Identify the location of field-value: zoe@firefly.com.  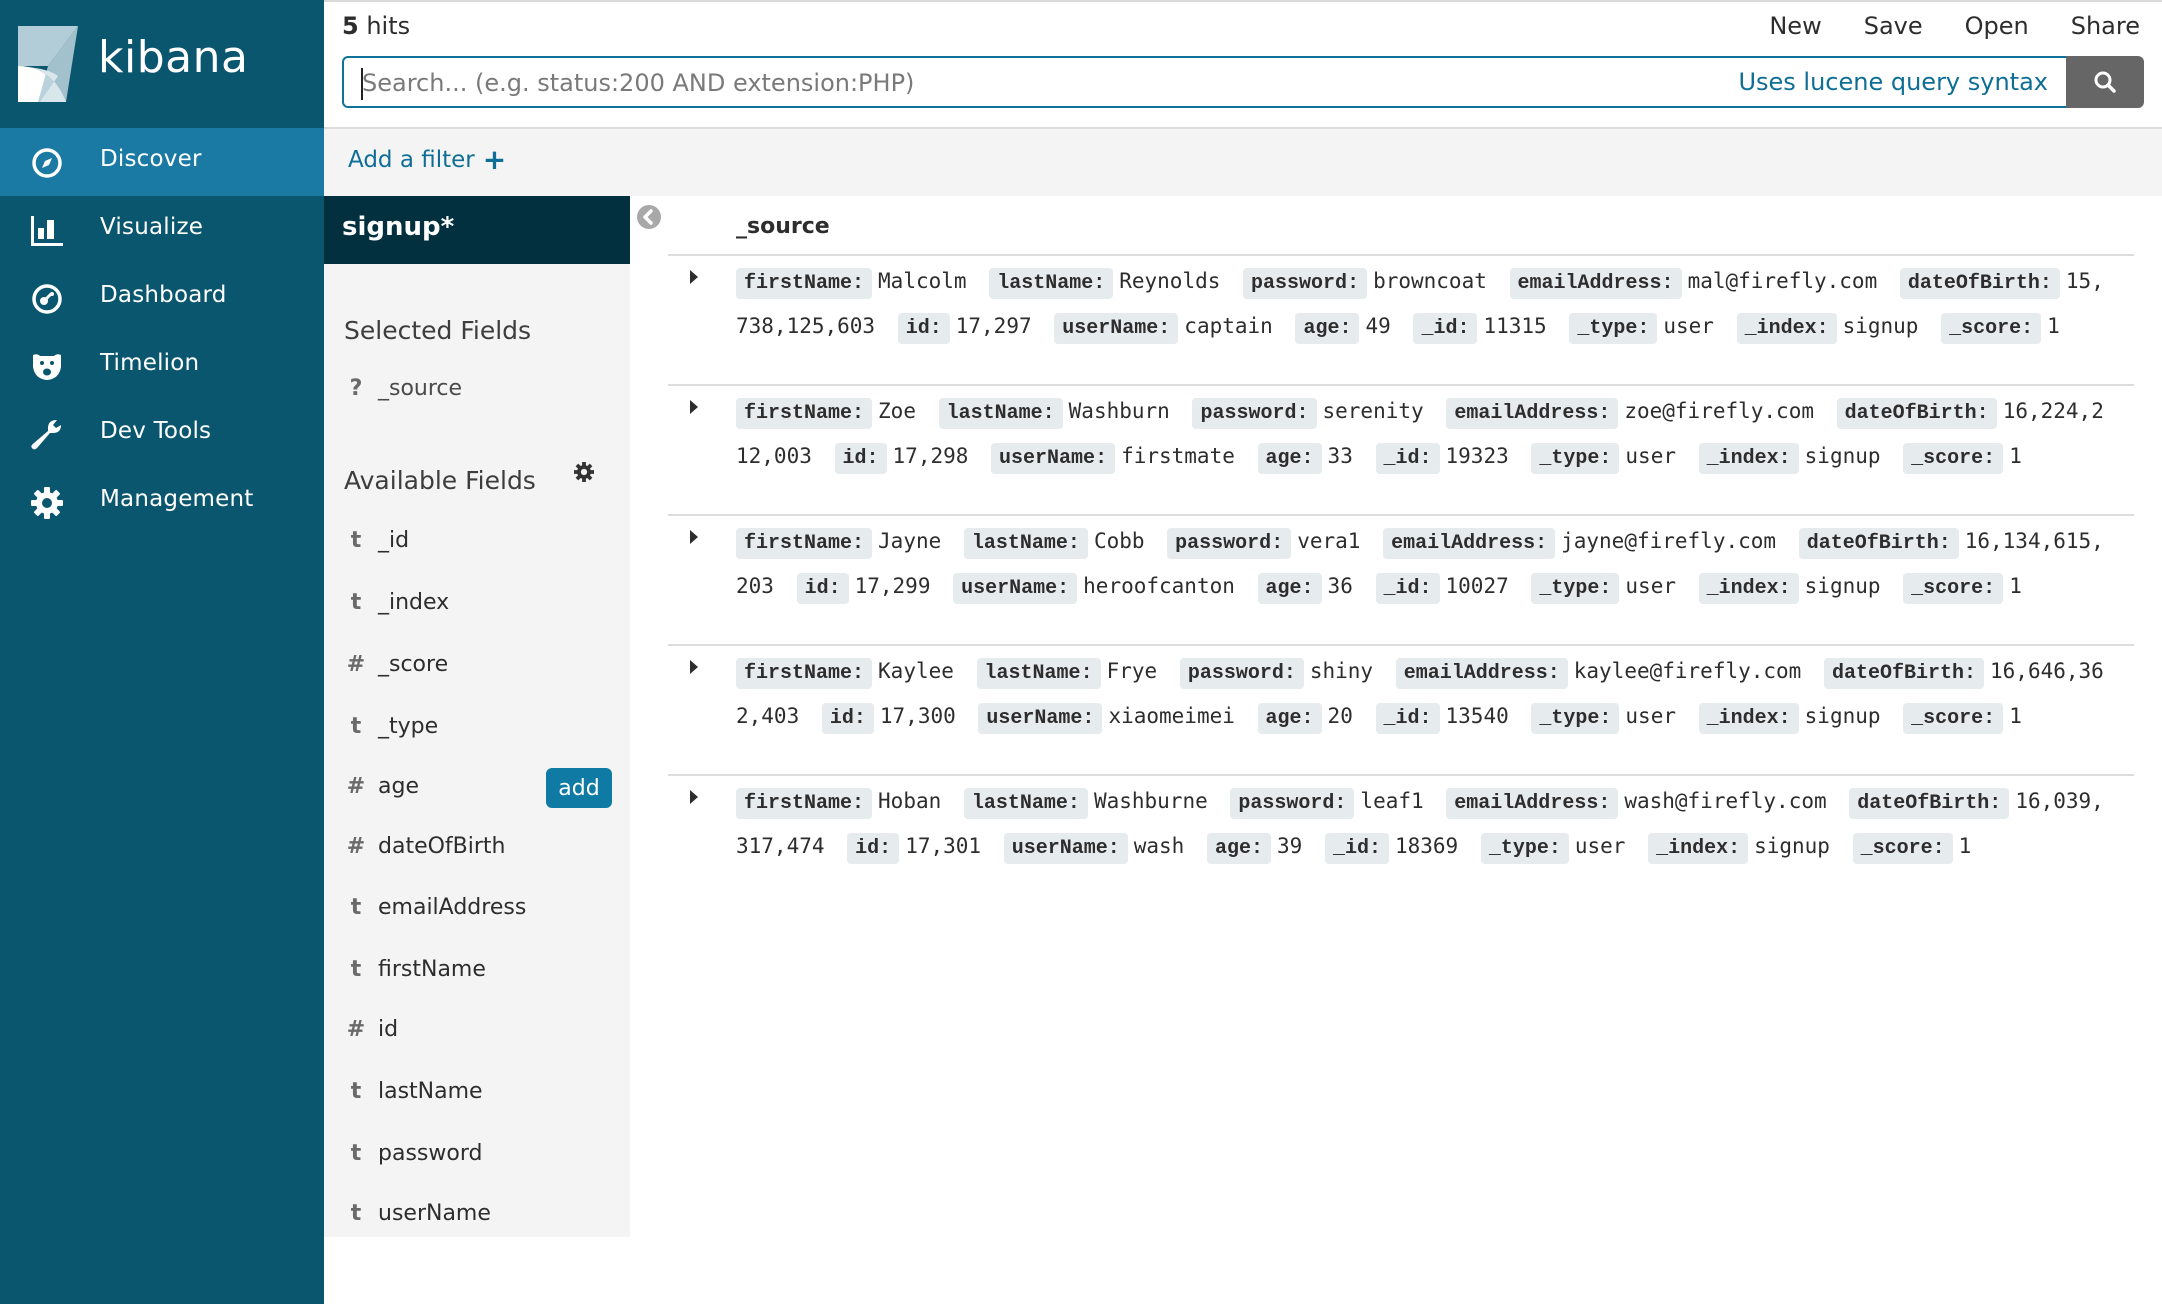
(1719, 411).